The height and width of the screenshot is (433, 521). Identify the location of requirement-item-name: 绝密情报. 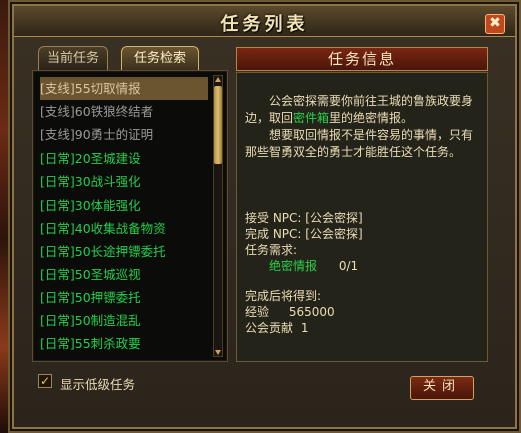
(293, 266).